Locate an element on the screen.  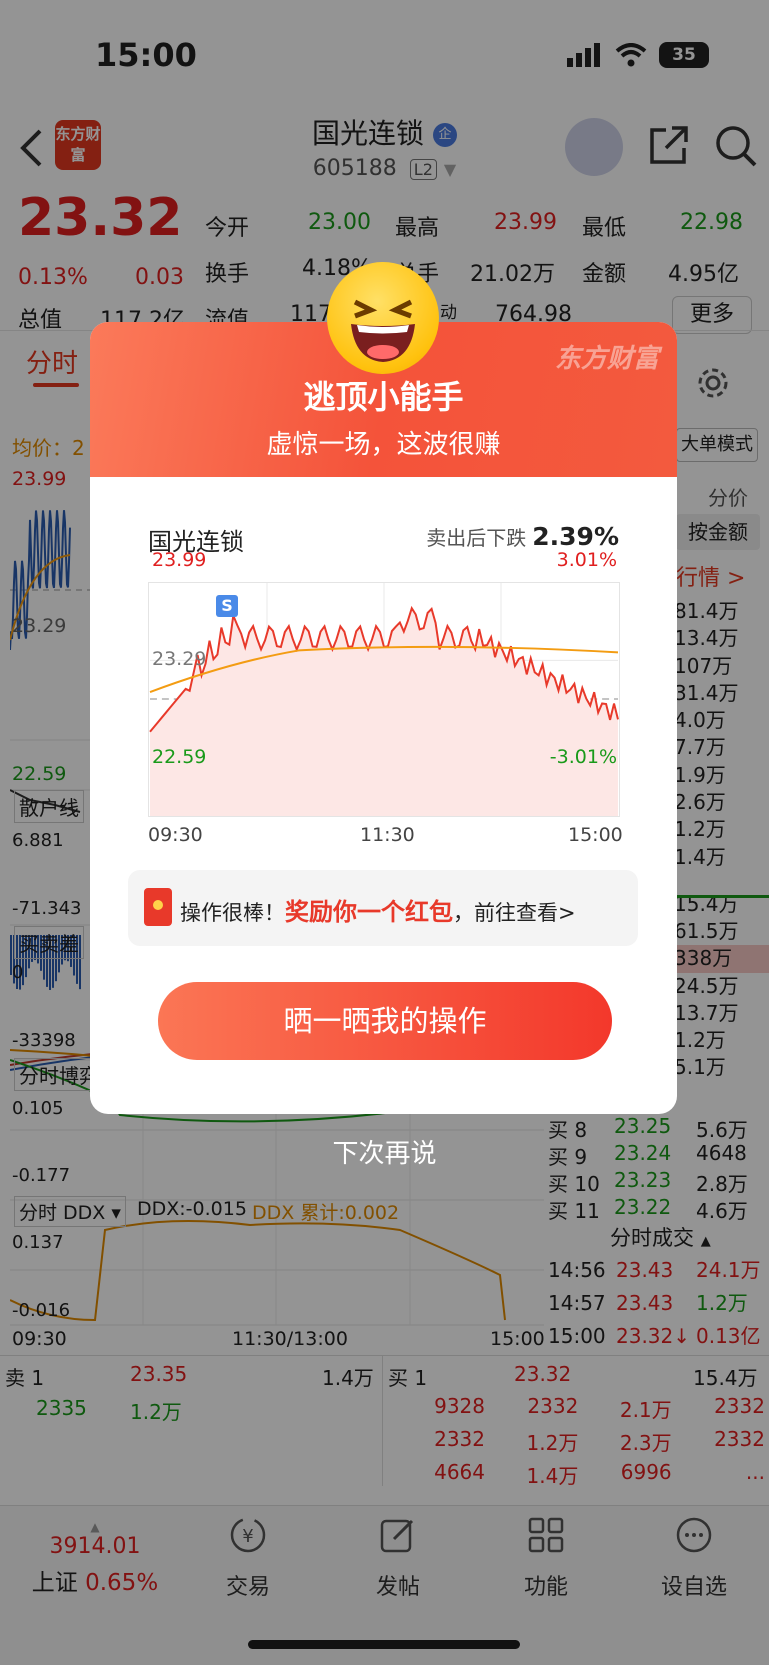
mini-hi: 23.99 is located at coordinates (179, 560).